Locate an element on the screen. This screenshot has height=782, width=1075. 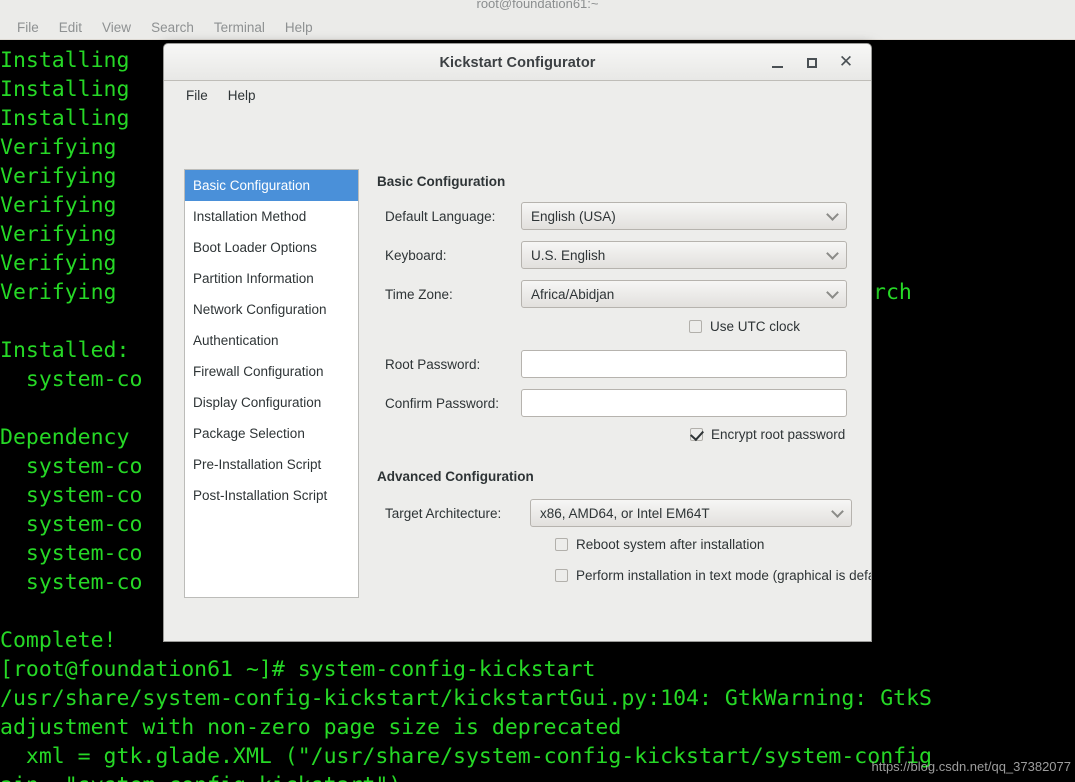
target-architecture-select: x86, AMD64, or Intel EM64T is located at coordinates (691, 513).